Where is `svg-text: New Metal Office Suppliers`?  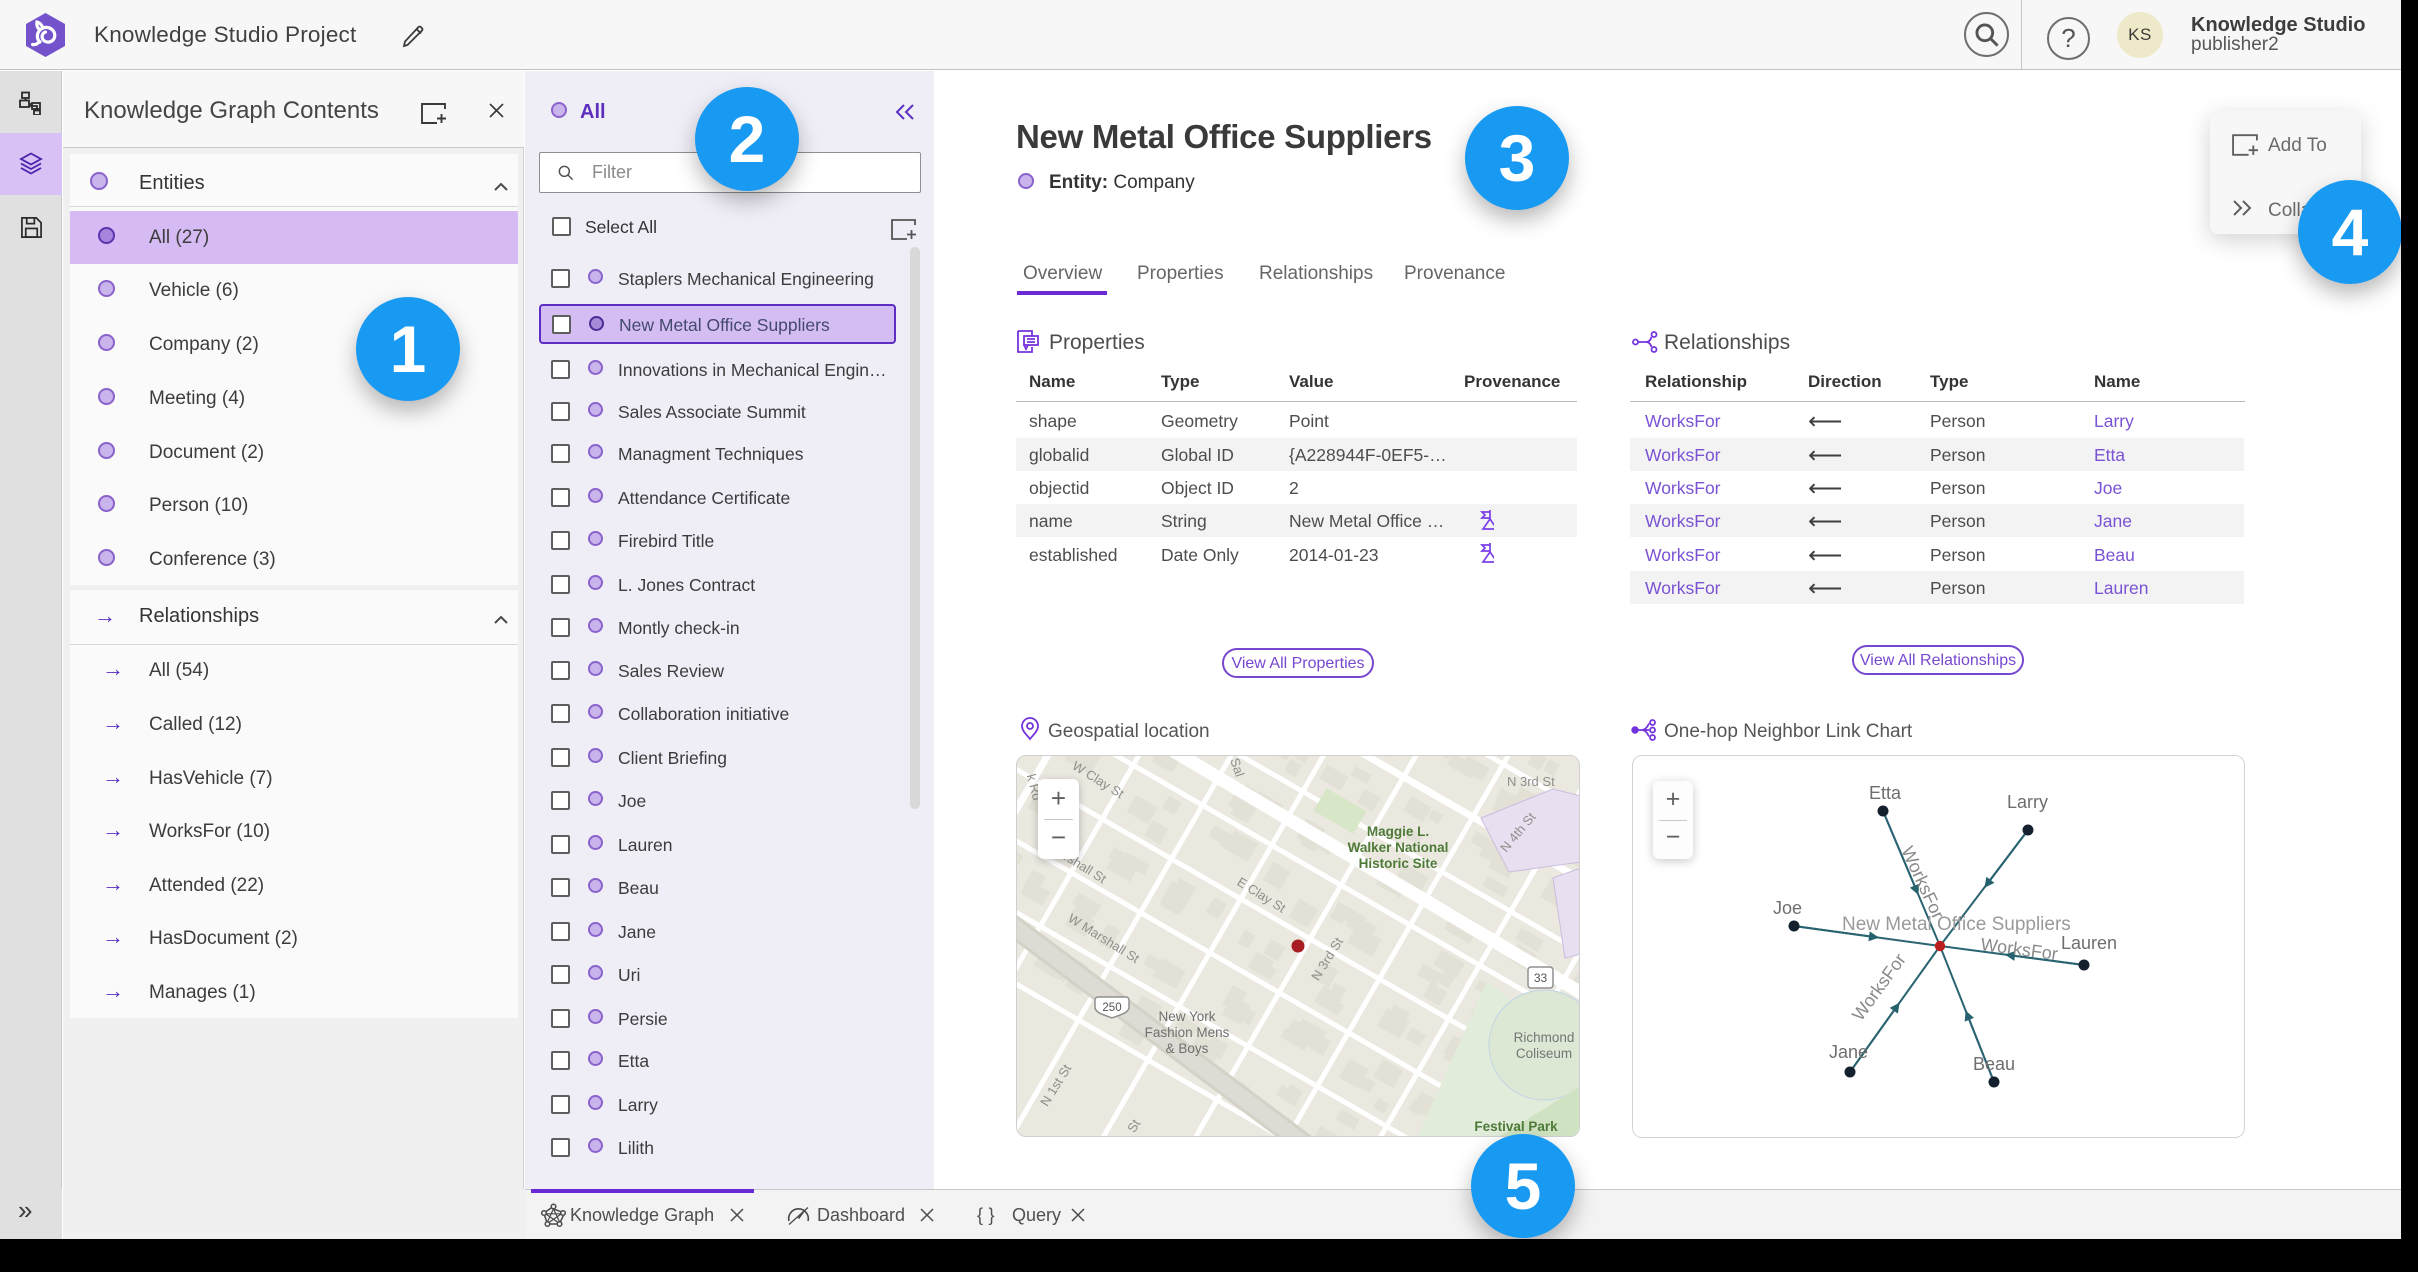 svg-text: New Metal Office Suppliers is located at coordinates (1956, 924).